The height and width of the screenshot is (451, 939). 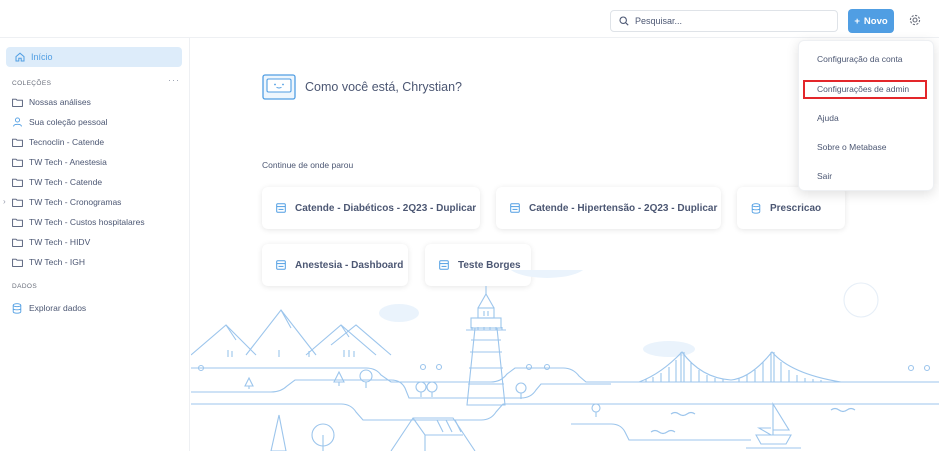 What do you see at coordinates (469, 19) in the screenshot?
I see `top-navigation-bar: Pesquisar... + Novo` at bounding box center [469, 19].